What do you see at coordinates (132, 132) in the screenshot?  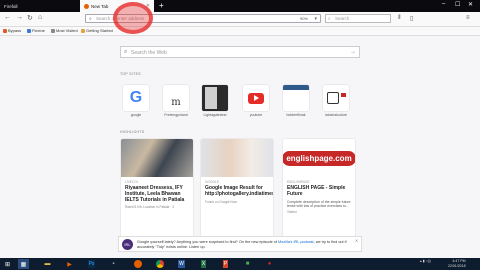 I see `highlights-heading: HIGHLIGHTS` at bounding box center [132, 132].